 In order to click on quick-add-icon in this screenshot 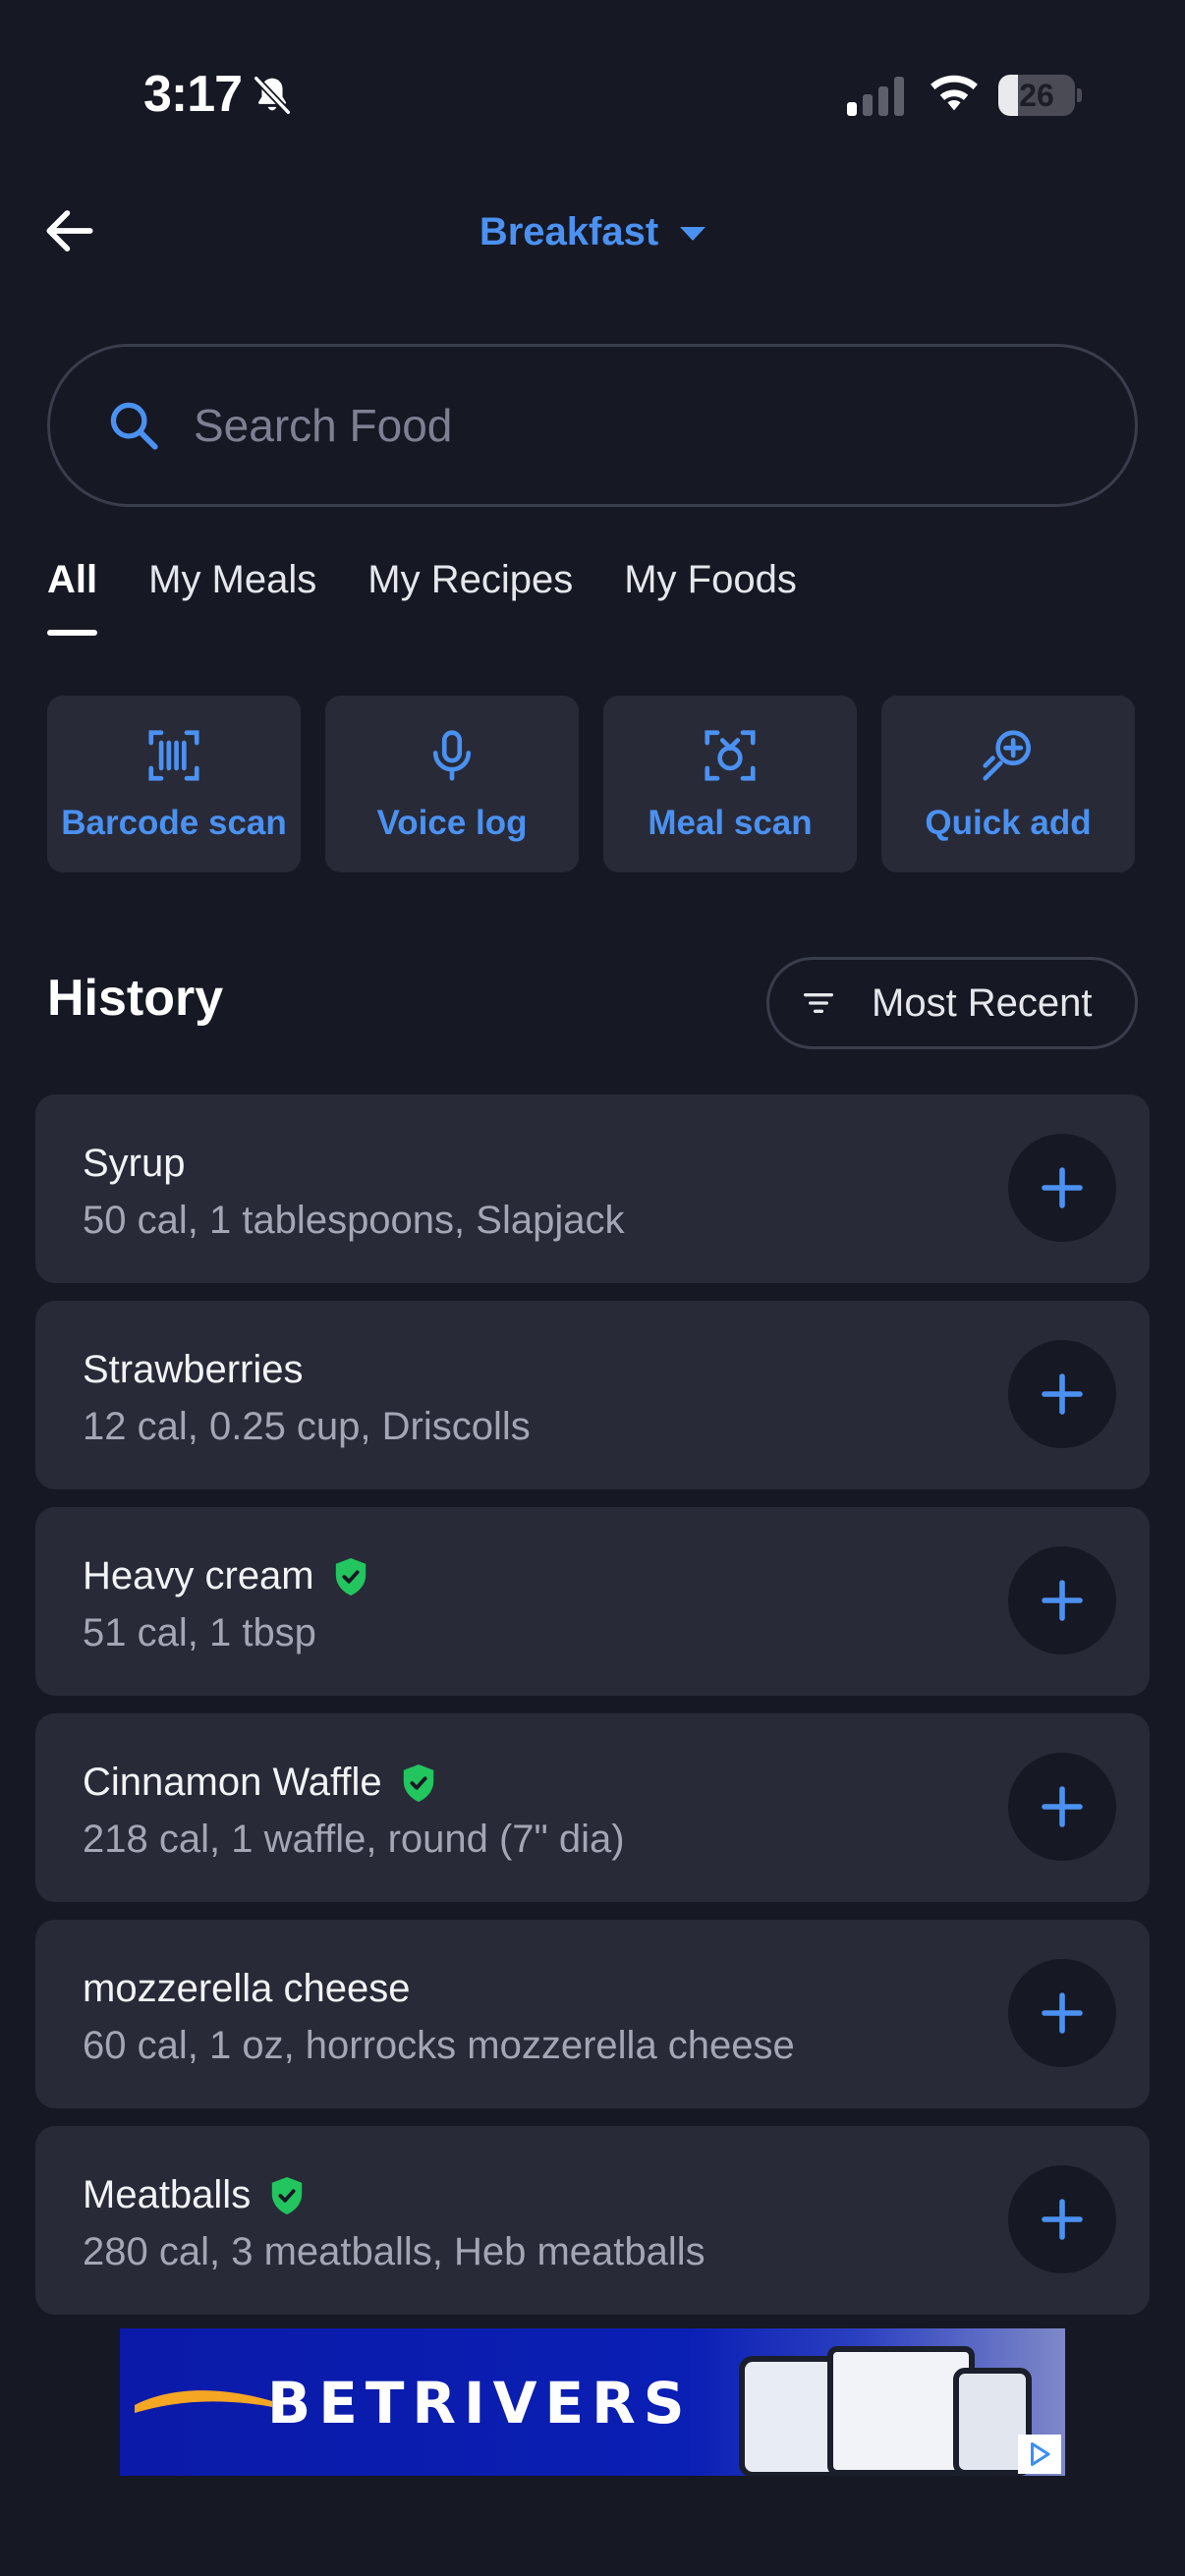, I will do `click(1007, 755)`.